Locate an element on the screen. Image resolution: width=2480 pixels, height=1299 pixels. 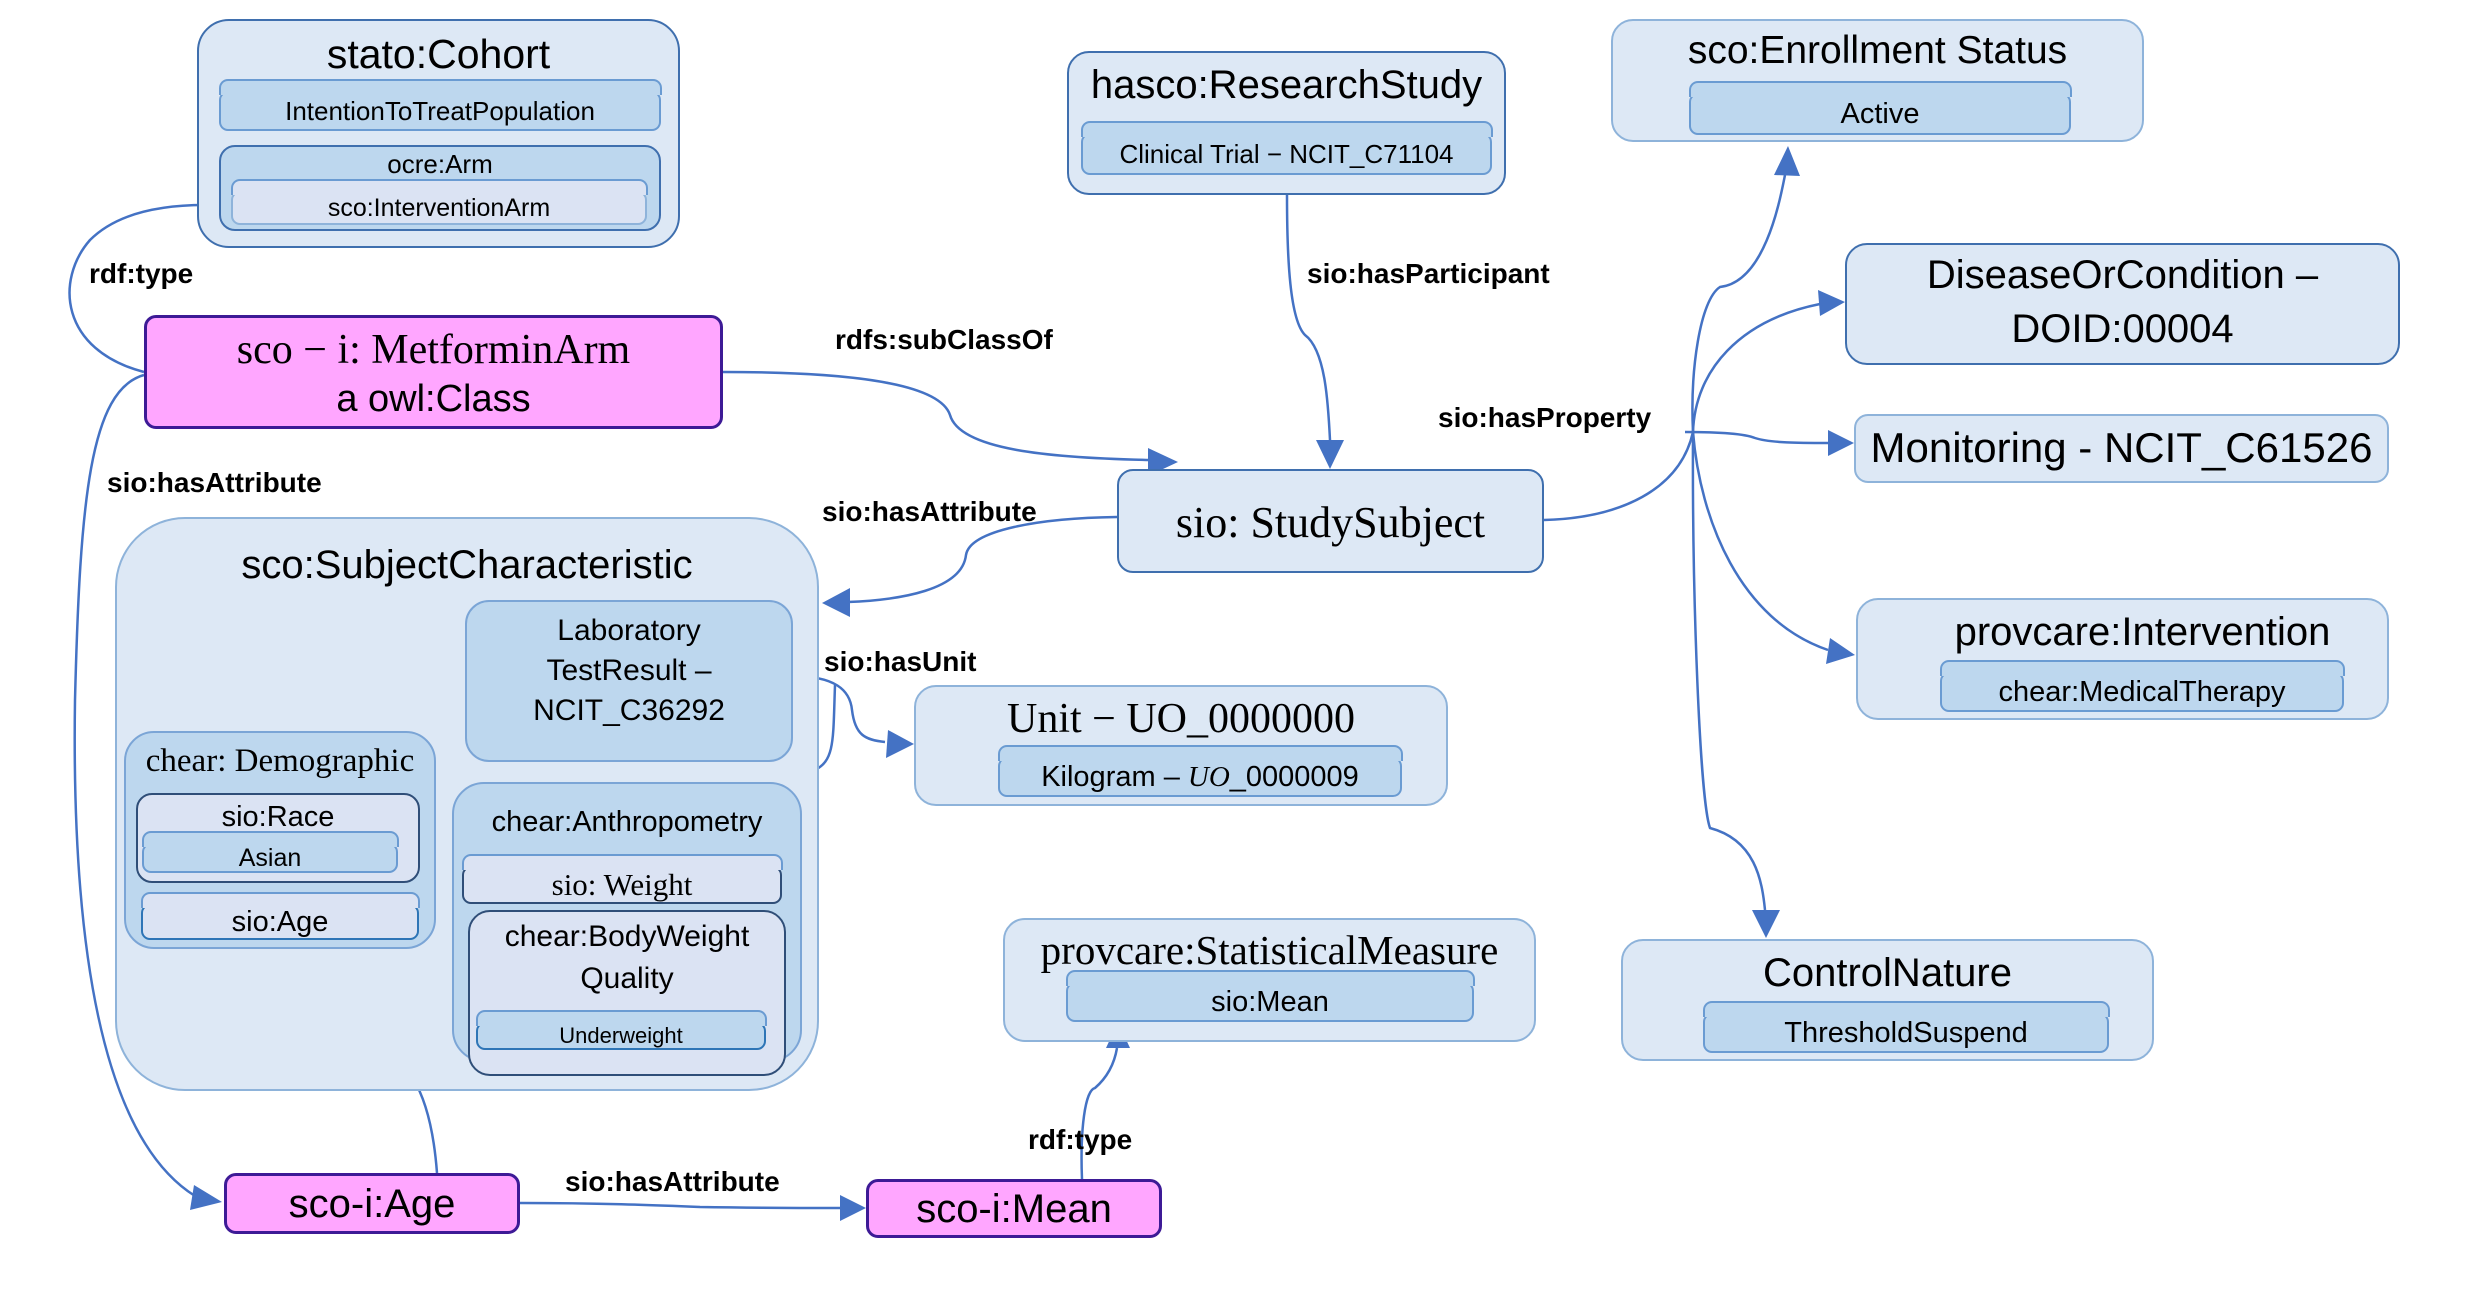
node-monitoring-title: Monitoring - NCIT_C61526 is located at coordinates (2121, 447).